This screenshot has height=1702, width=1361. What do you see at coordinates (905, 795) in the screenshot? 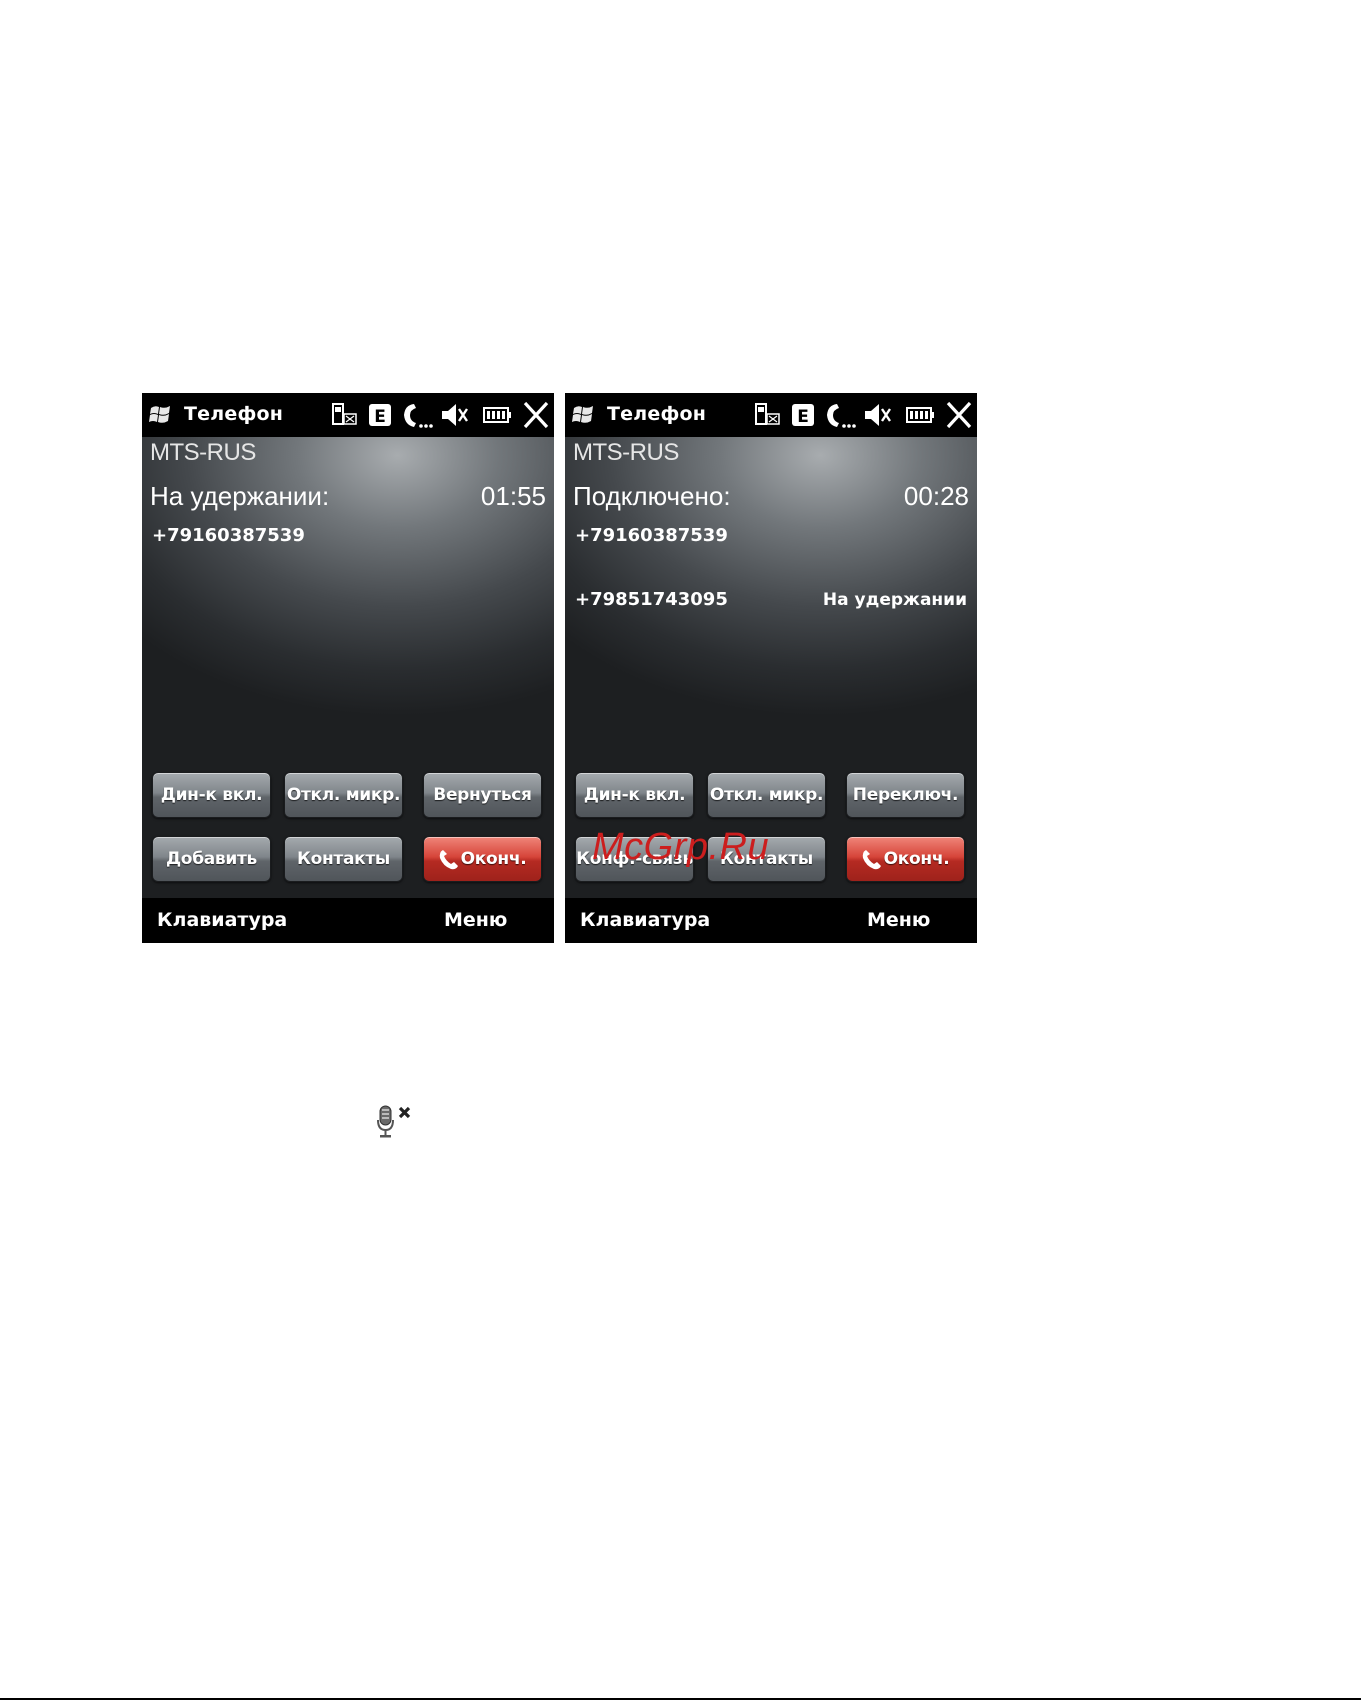
I see `swap-button: Переключ.` at bounding box center [905, 795].